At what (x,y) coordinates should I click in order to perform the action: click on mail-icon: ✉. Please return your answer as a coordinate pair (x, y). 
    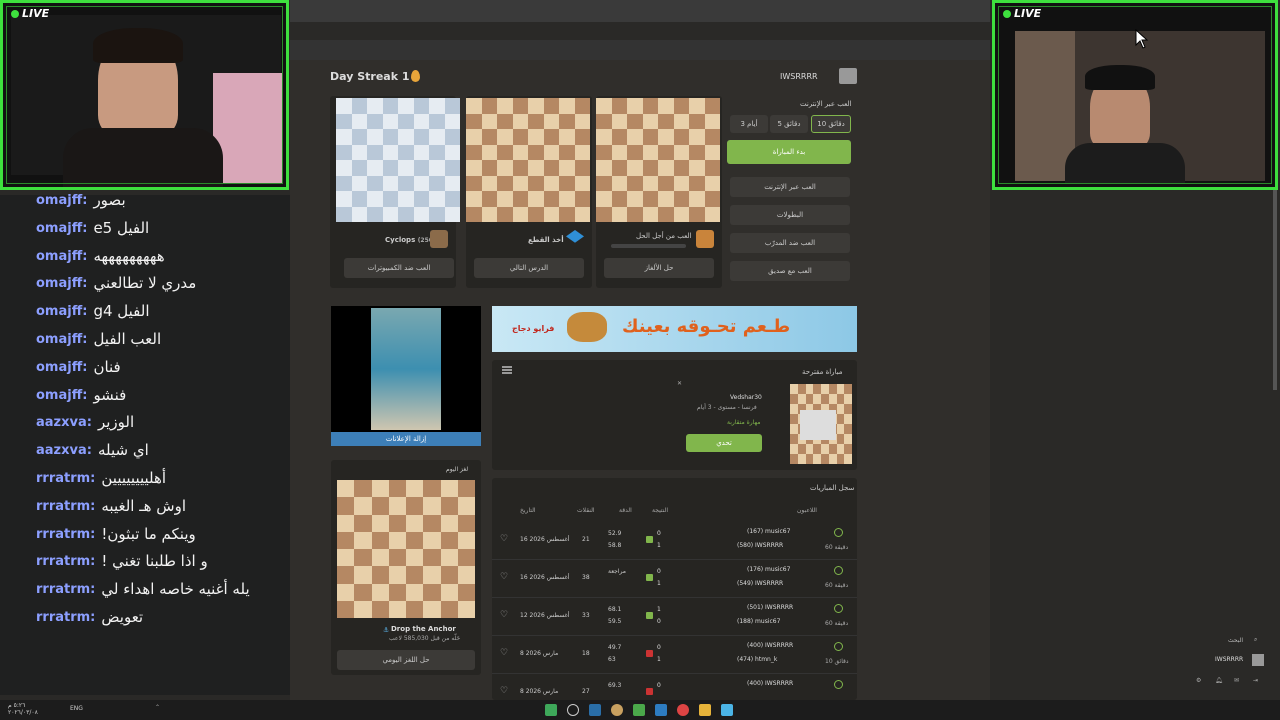
    Looking at the image, I should click on (1236, 680).